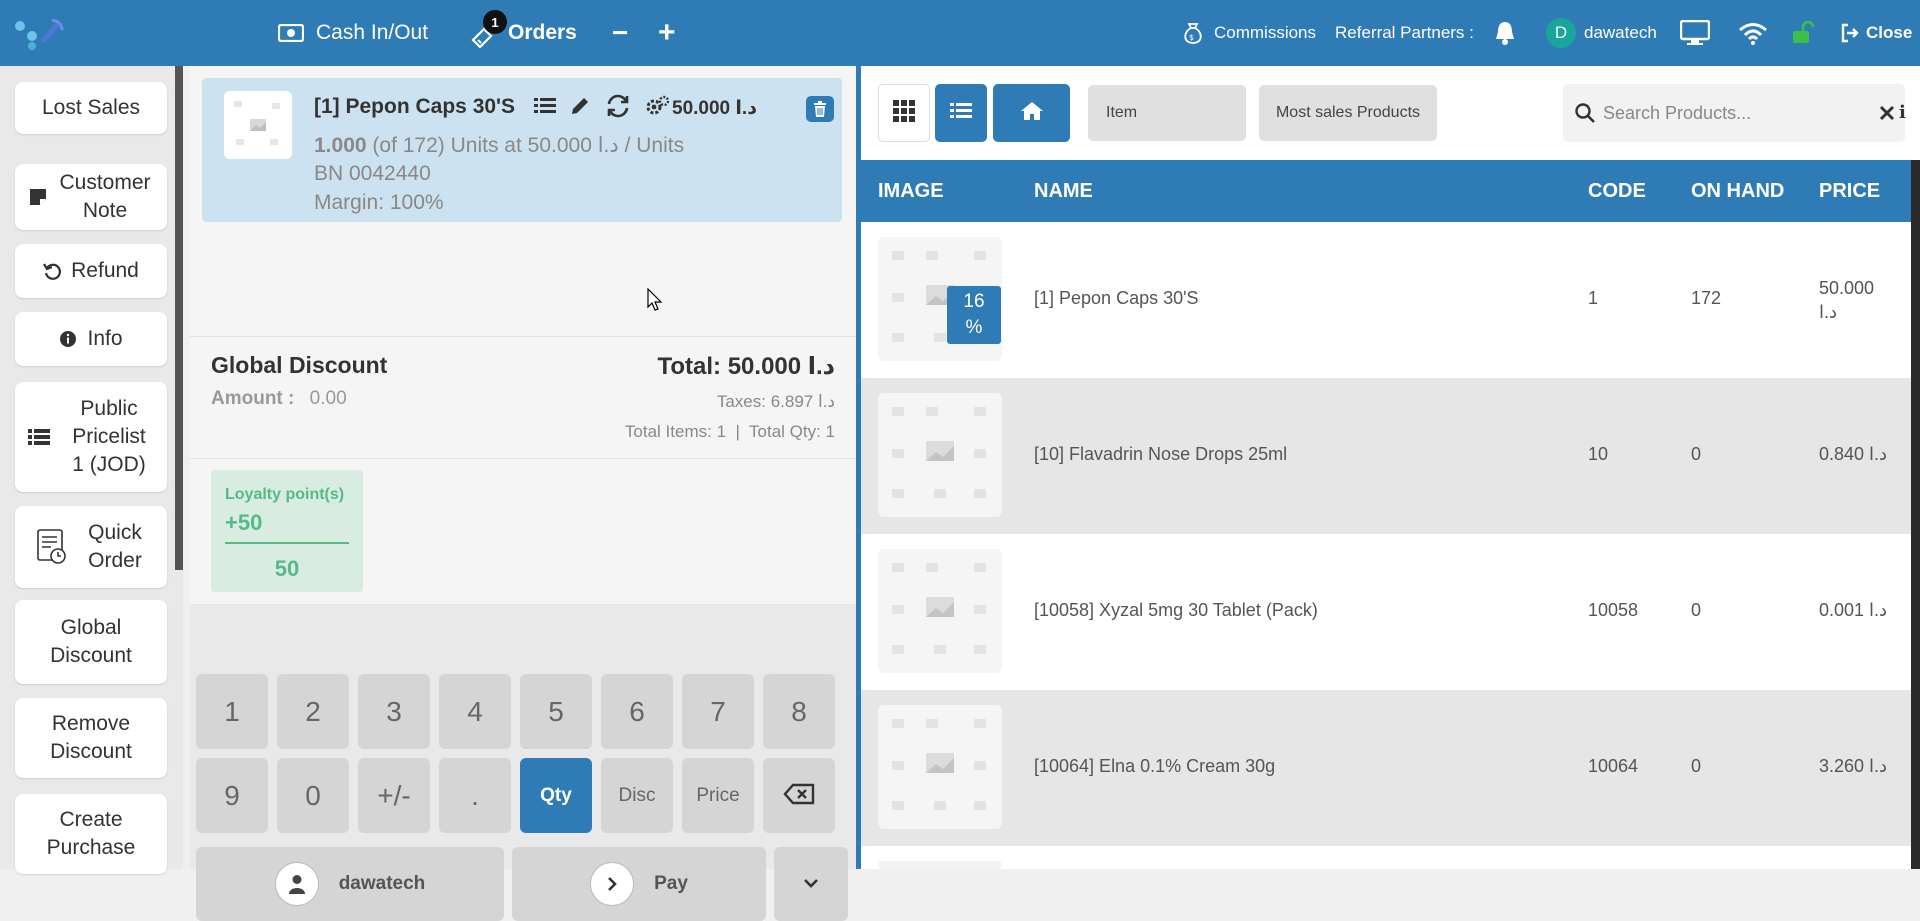 This screenshot has width=1920, height=921. I want to click on discount-amount-label: Amount :, so click(253, 398).